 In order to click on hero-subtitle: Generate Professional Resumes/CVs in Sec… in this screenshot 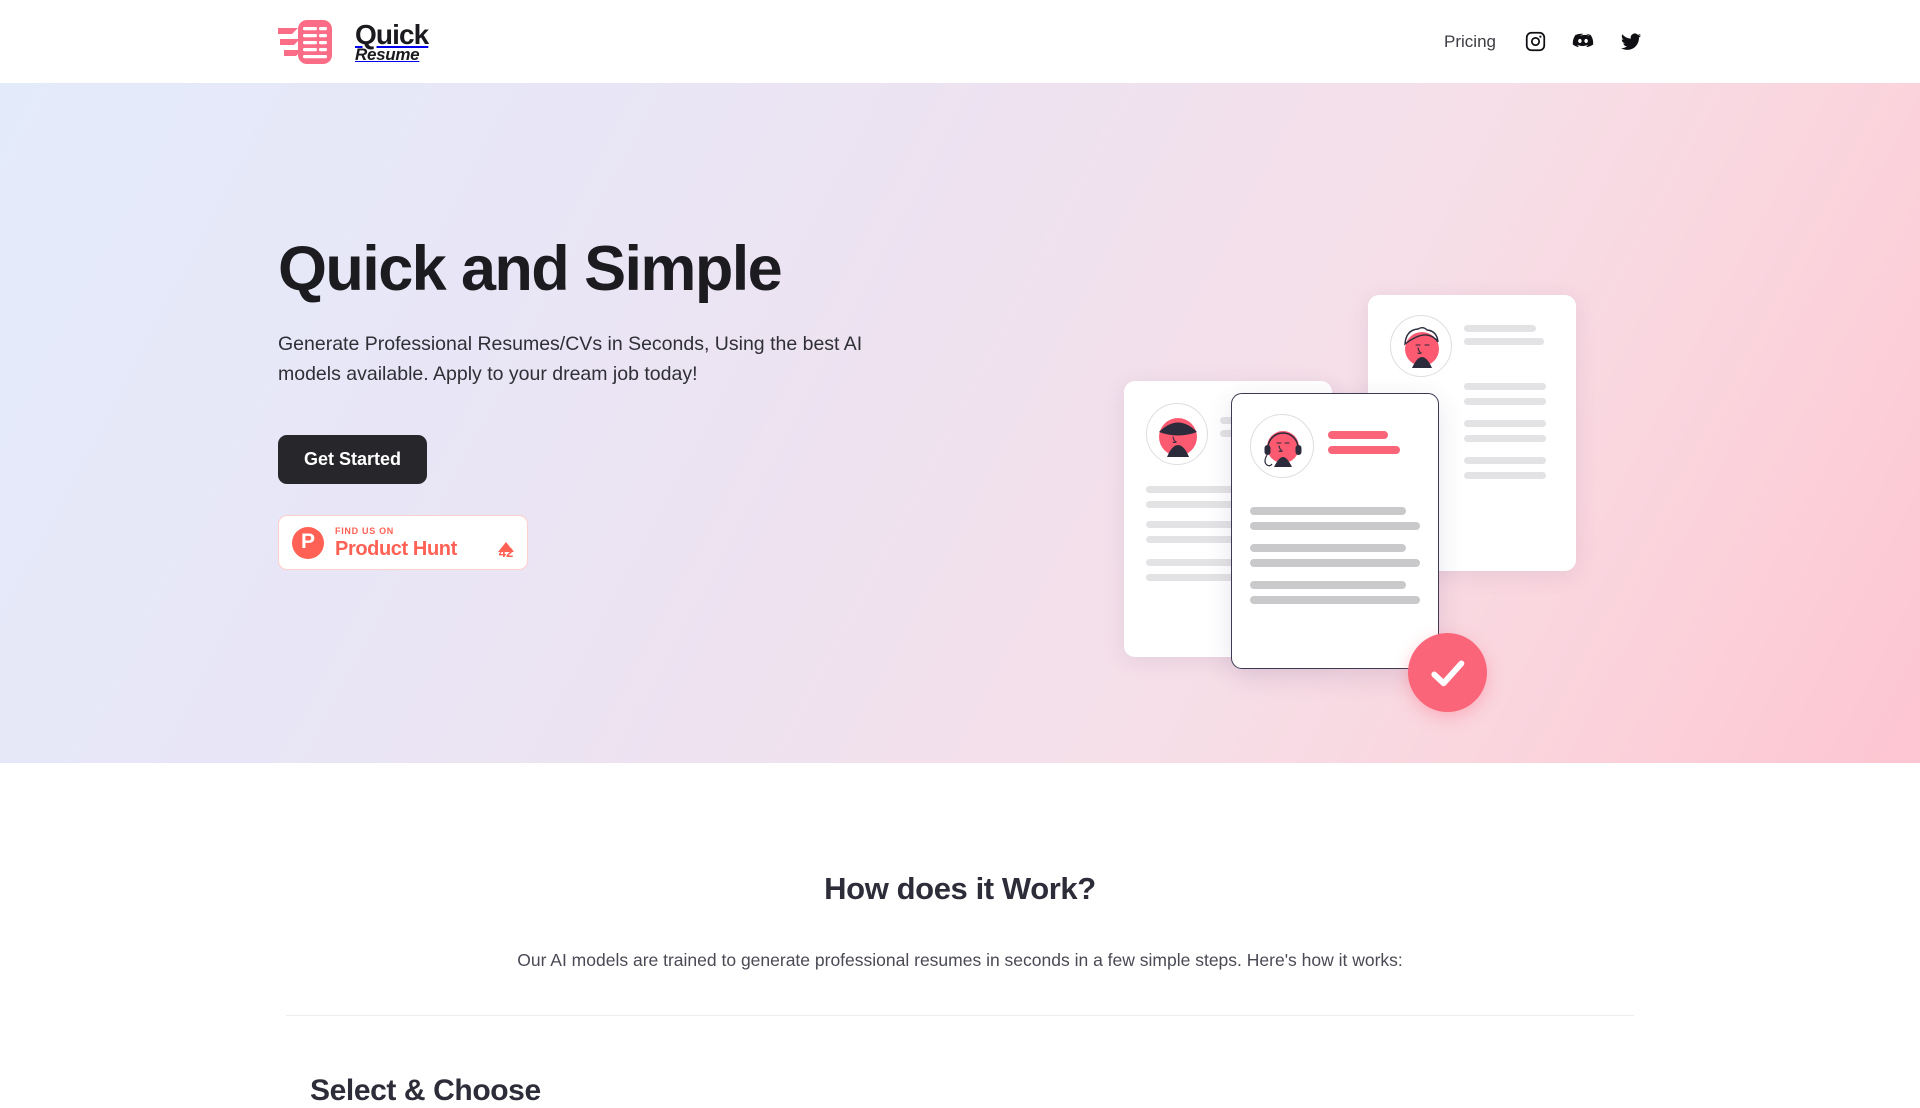, I will do `click(570, 358)`.